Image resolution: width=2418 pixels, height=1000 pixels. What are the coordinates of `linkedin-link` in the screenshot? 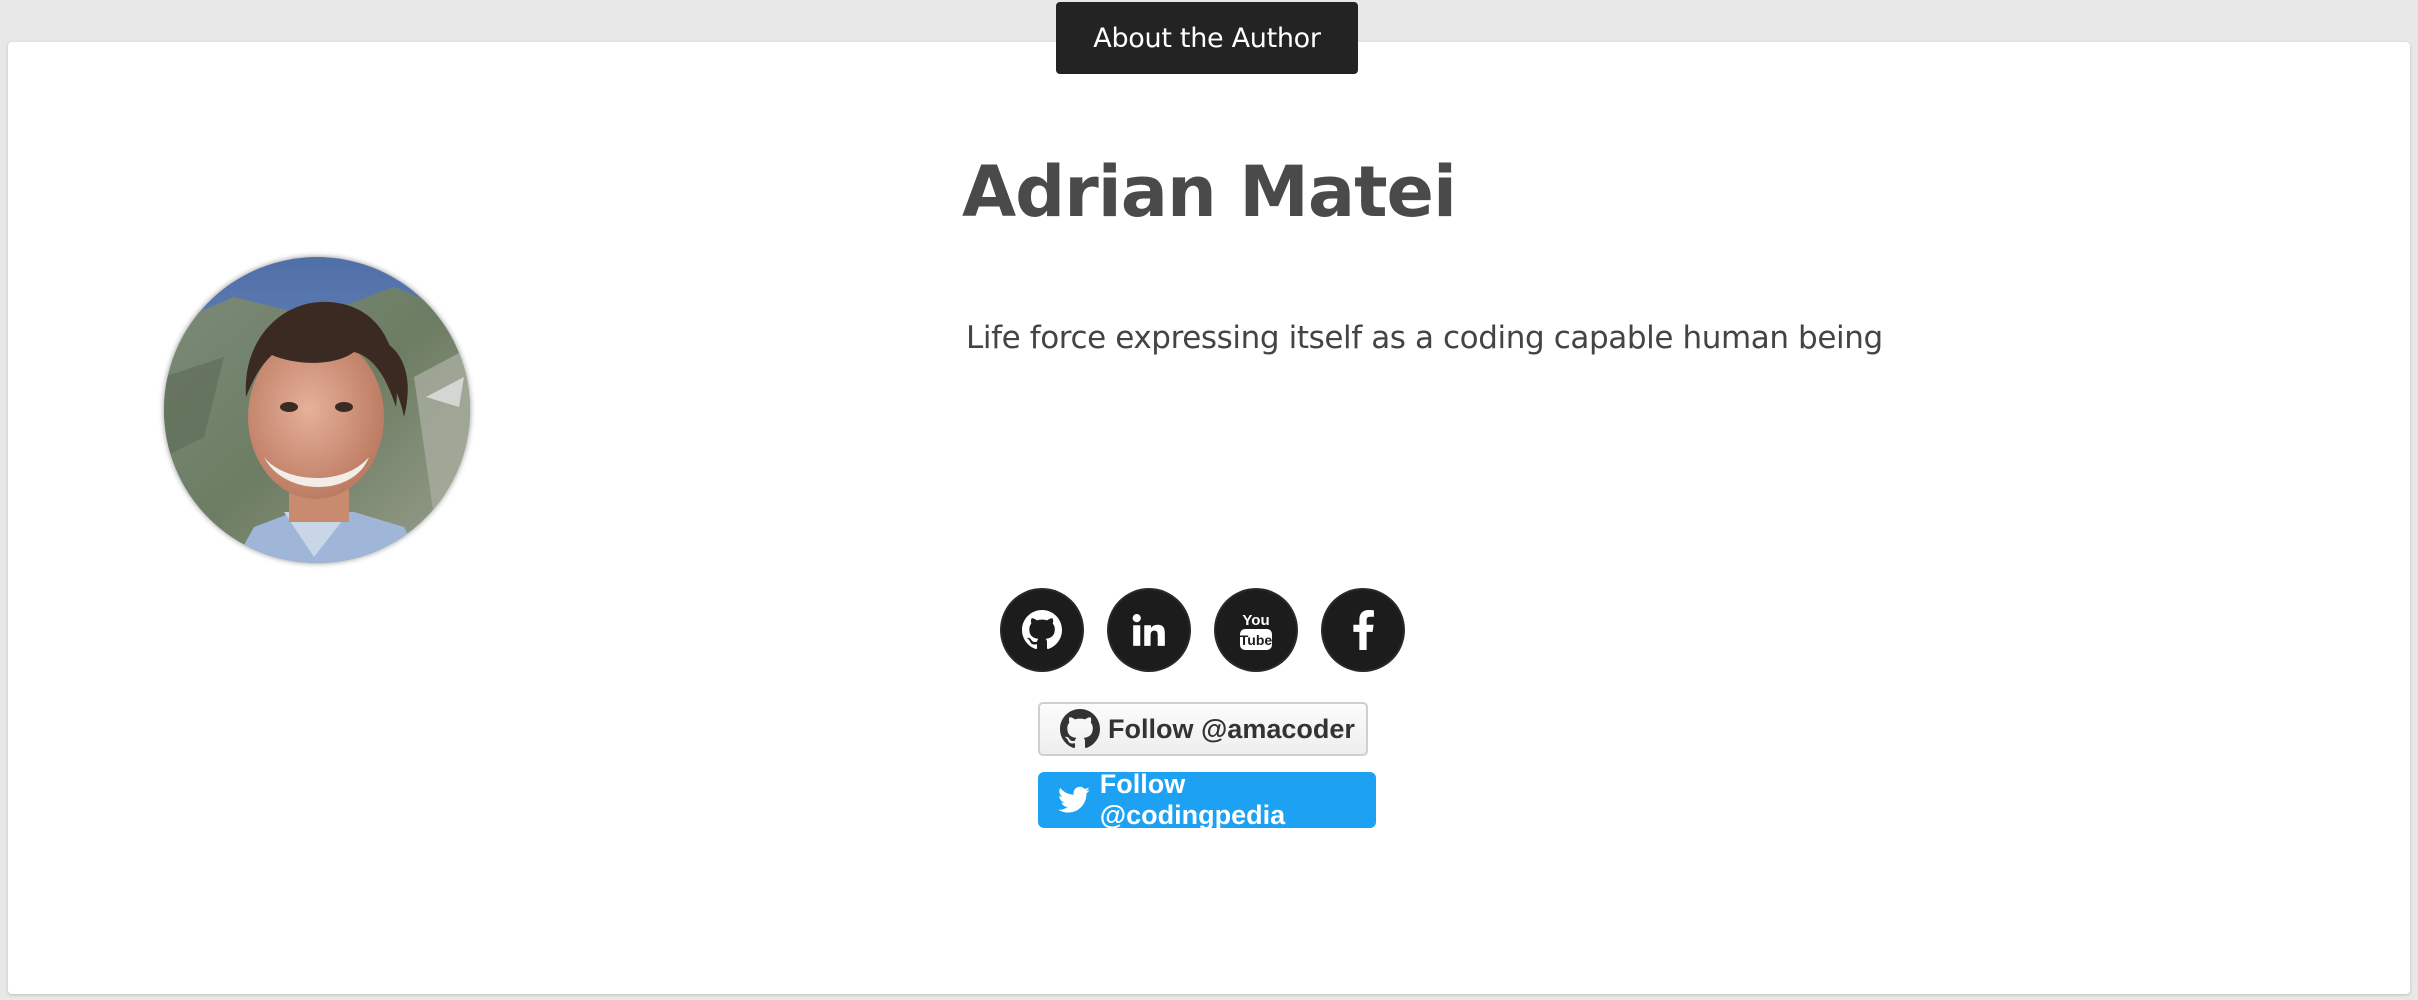 It's located at (1149, 630).